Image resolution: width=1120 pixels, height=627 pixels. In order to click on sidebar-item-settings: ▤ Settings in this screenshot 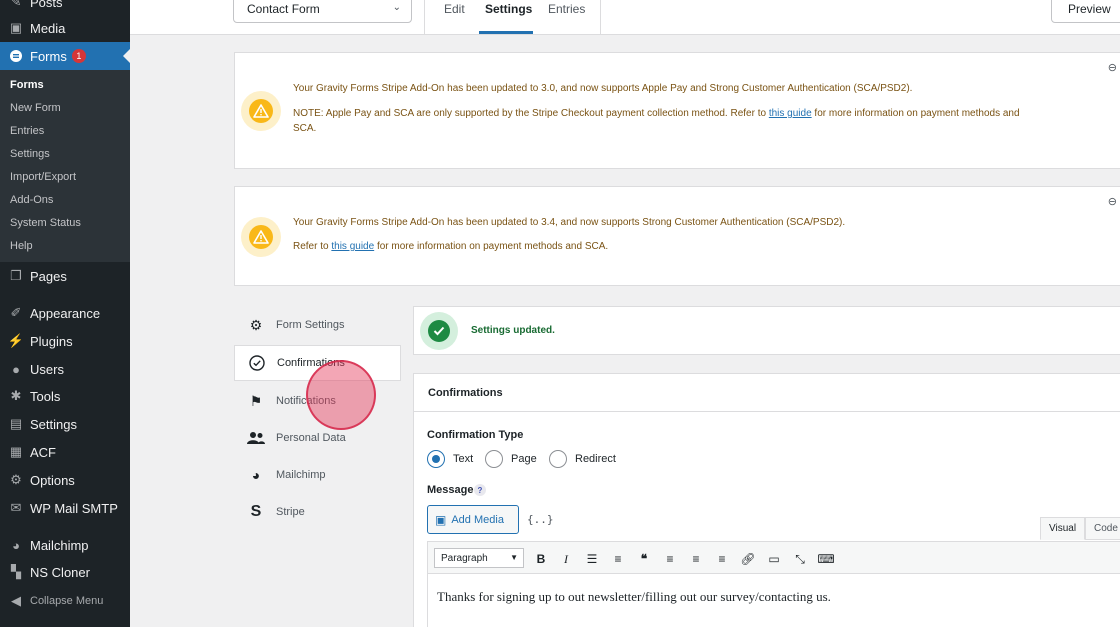, I will do `click(65, 424)`.